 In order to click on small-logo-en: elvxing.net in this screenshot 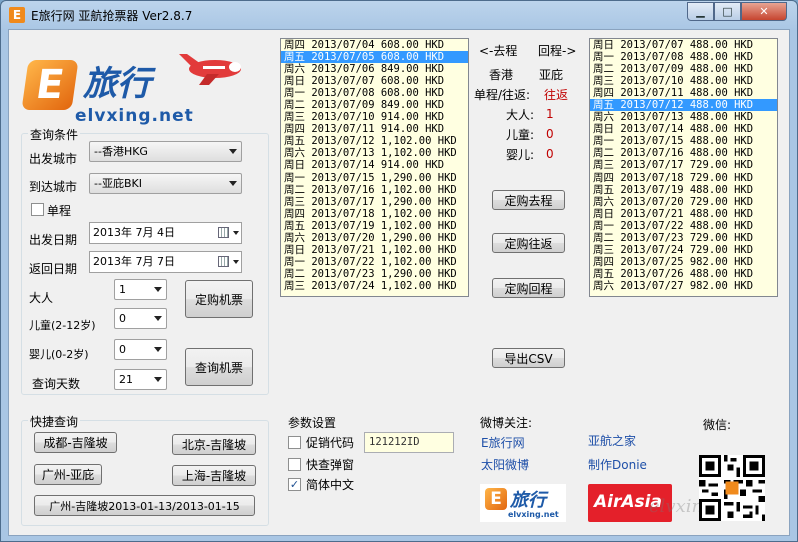, I will do `click(533, 514)`.